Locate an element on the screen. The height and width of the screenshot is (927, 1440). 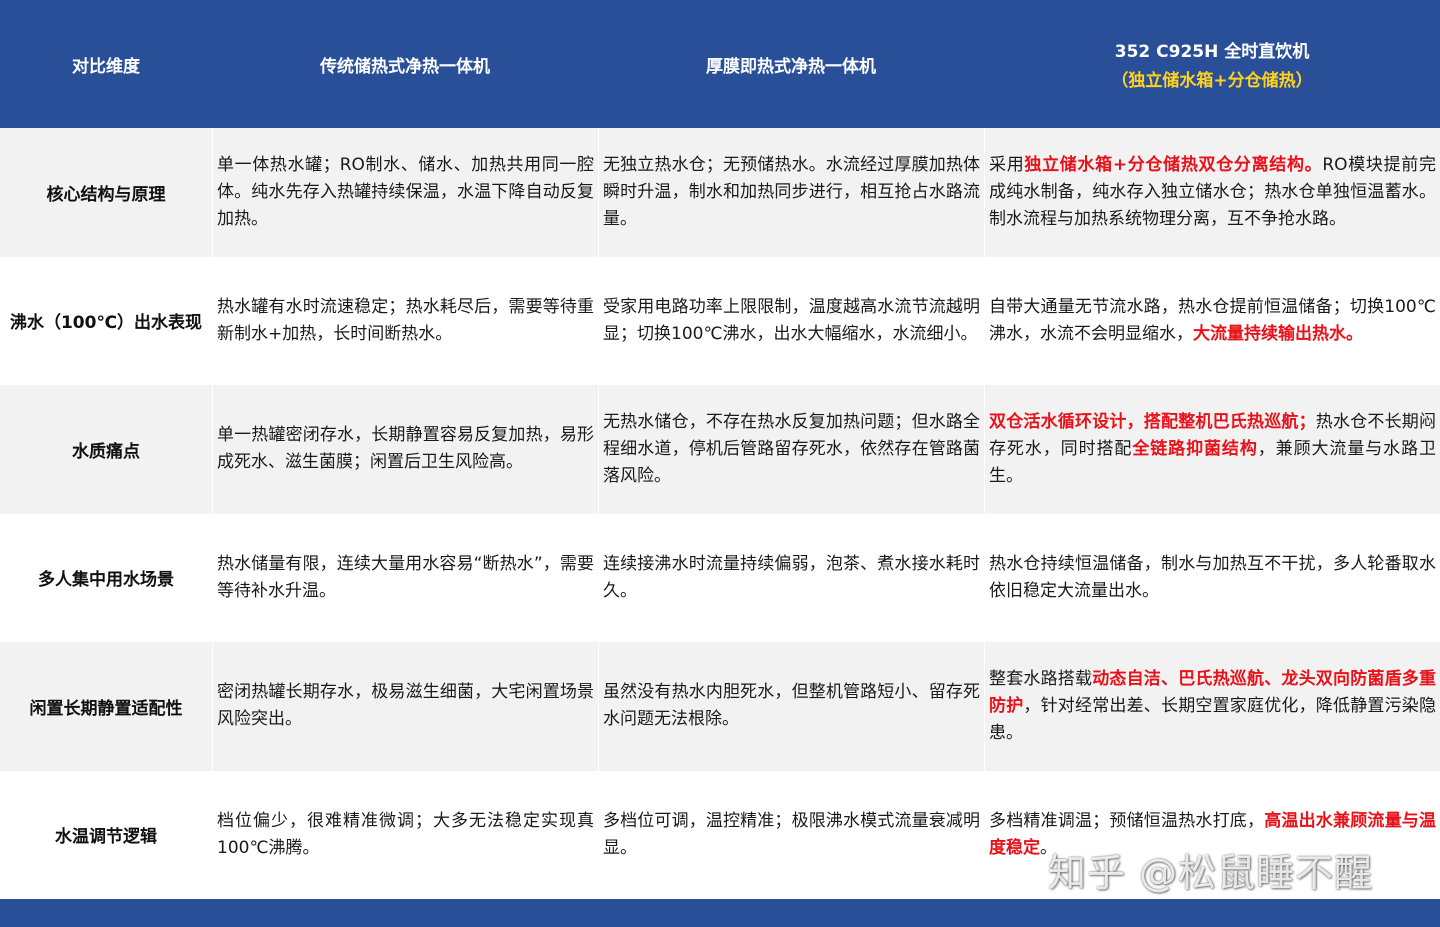
header-thickfilm-label: 厚膜即热式净热一体机 is located at coordinates (791, 66).